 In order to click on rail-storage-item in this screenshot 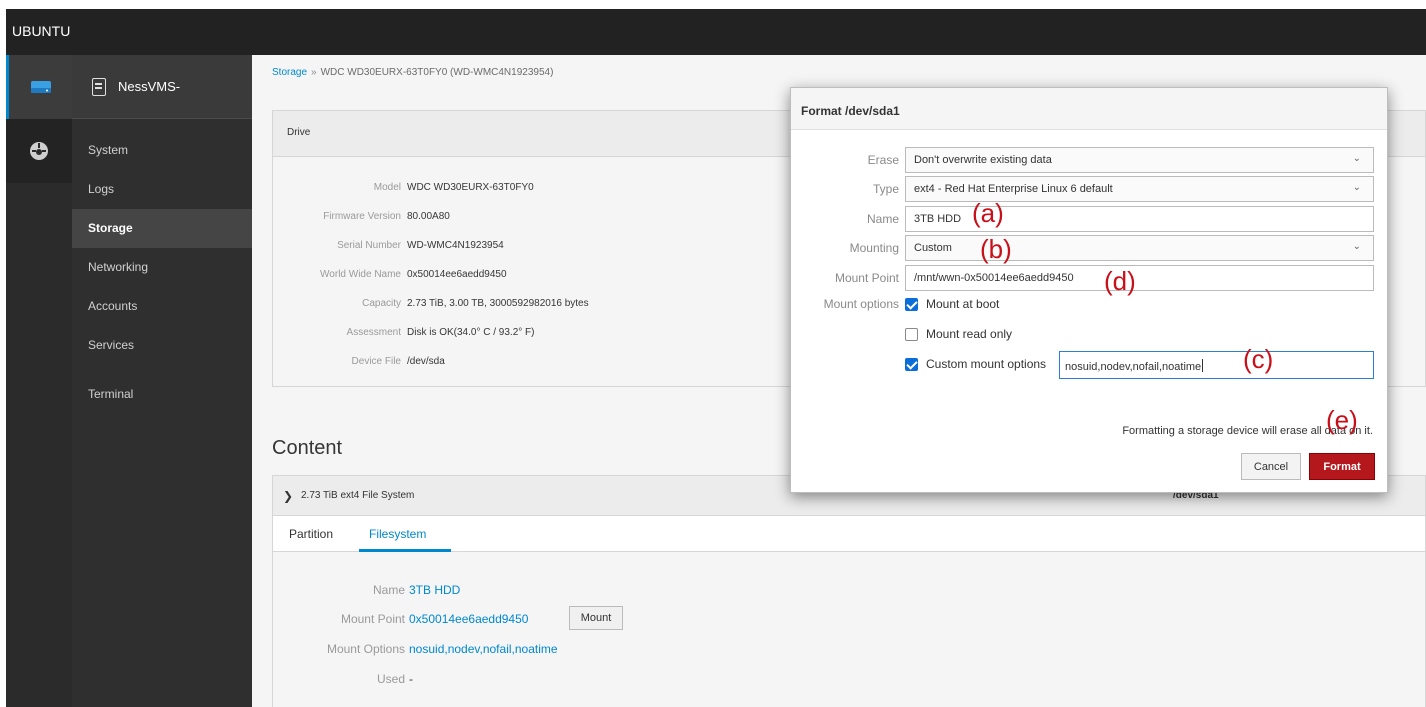, I will do `click(39, 87)`.